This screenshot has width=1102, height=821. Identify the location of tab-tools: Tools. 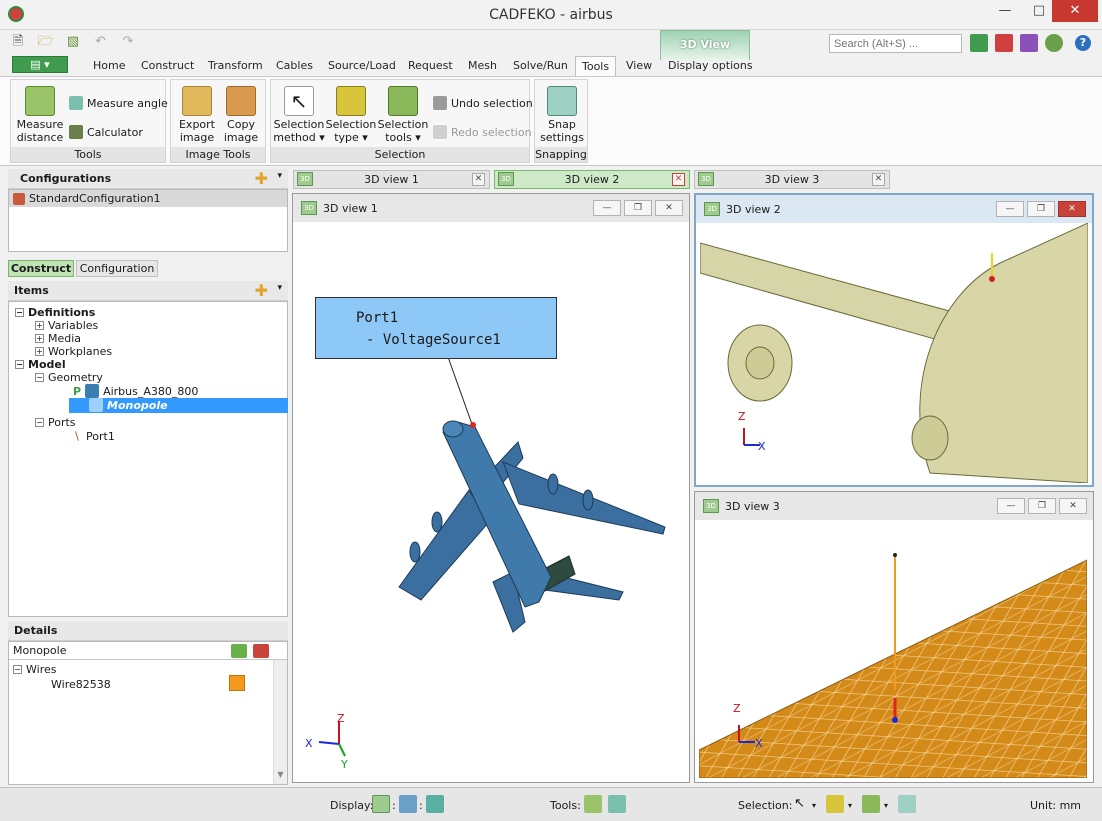
(596, 66).